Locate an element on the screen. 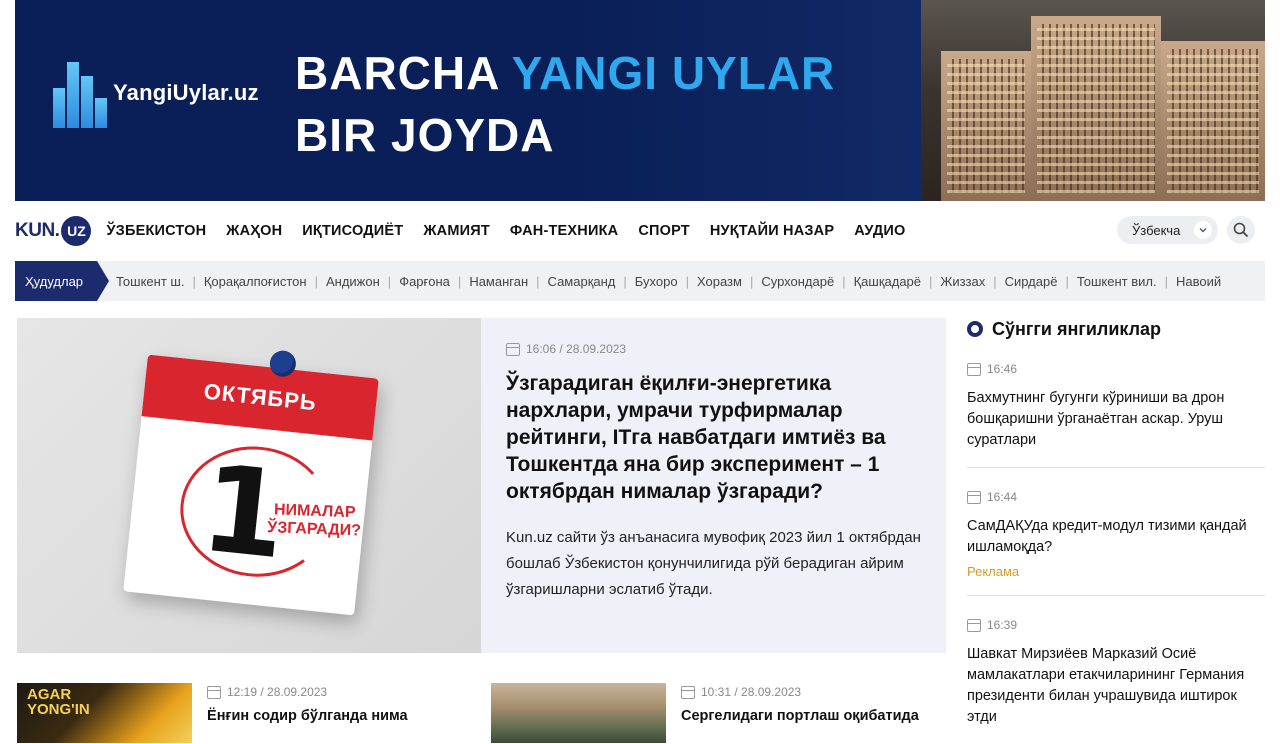 The width and height of the screenshot is (1280, 744). nav-opinion: НУҚТАЙИ НАЗАР is located at coordinates (772, 231).